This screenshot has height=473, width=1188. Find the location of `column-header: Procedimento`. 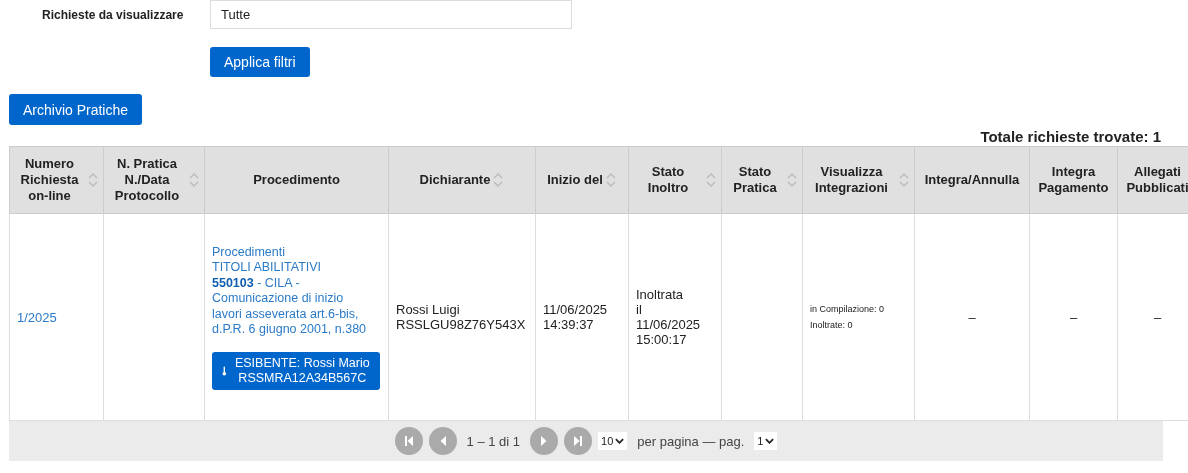

column-header: Procedimento is located at coordinates (296, 180).